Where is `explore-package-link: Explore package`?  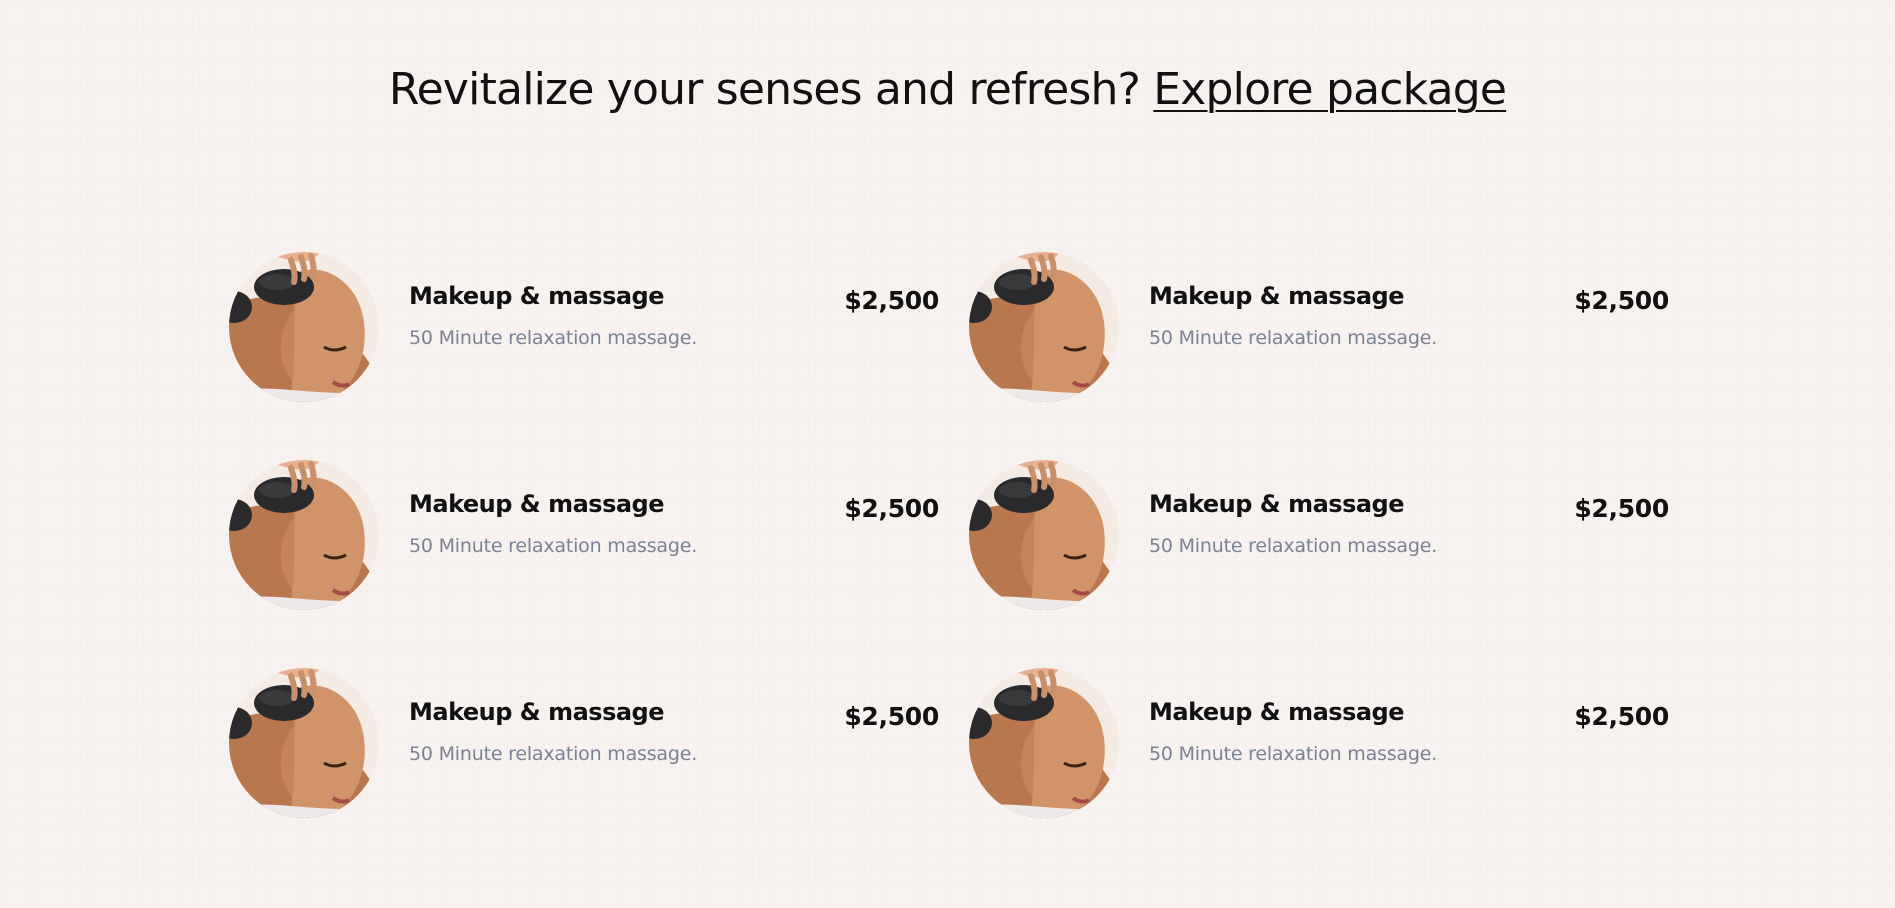 explore-package-link: Explore package is located at coordinates (1330, 89).